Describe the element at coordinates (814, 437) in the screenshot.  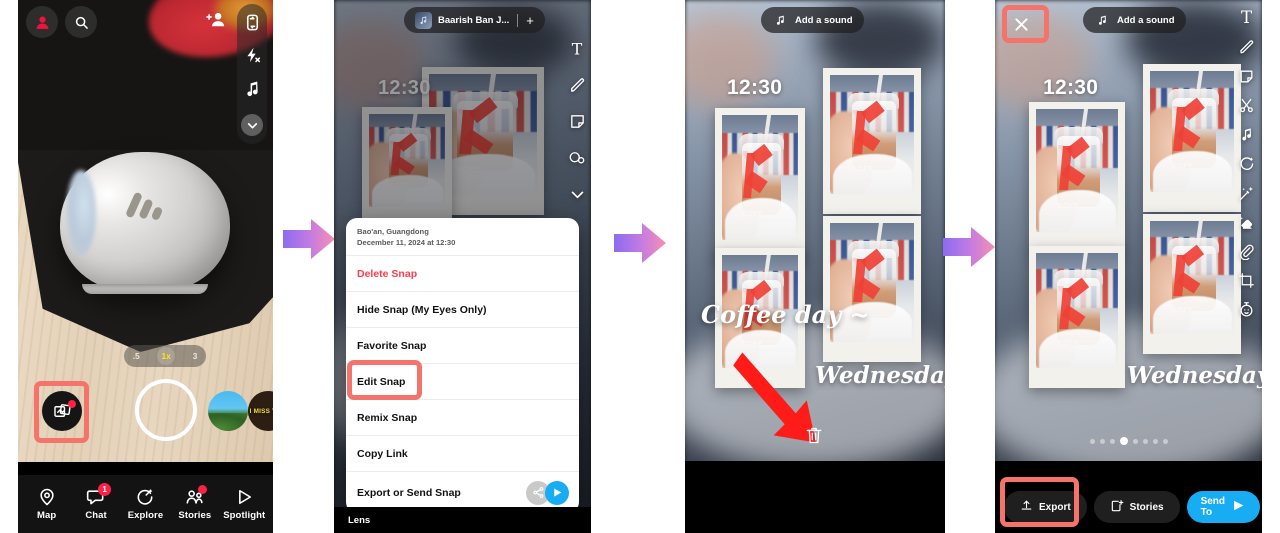
I see `trash-icon` at that location.